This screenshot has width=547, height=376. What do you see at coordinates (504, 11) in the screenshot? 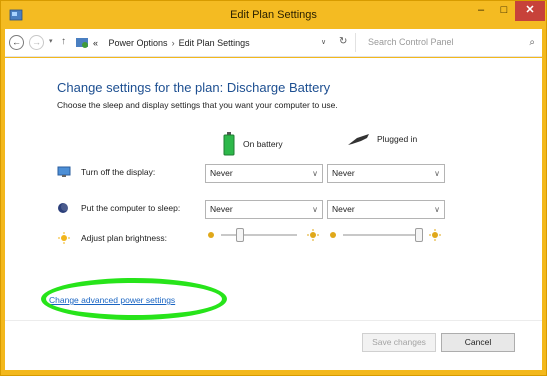
I see `maximize-button: □` at bounding box center [504, 11].